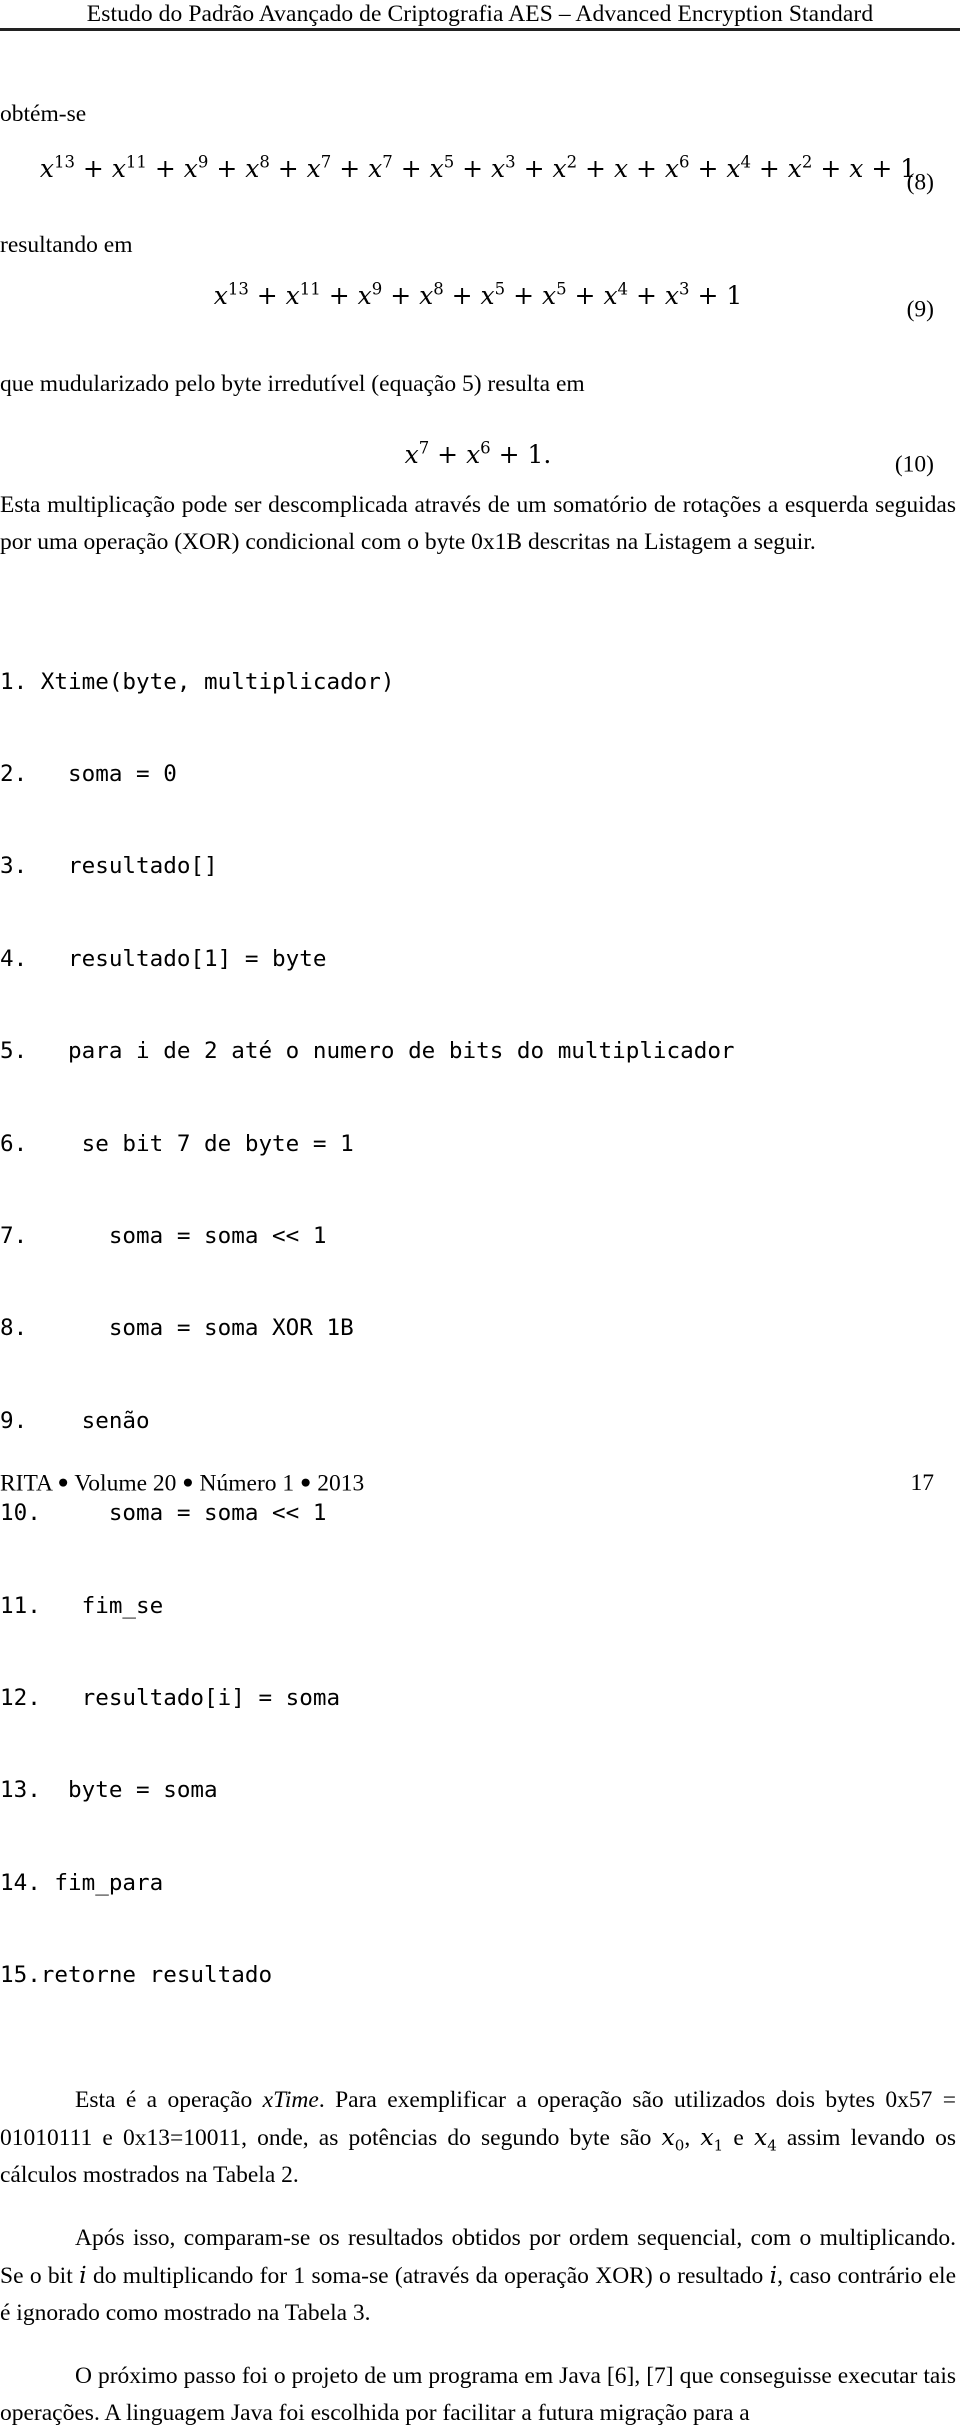  Describe the element at coordinates (177, 1143) in the screenshot. I see `code-line-6: 6. se bit 7 de byte = 1` at that location.